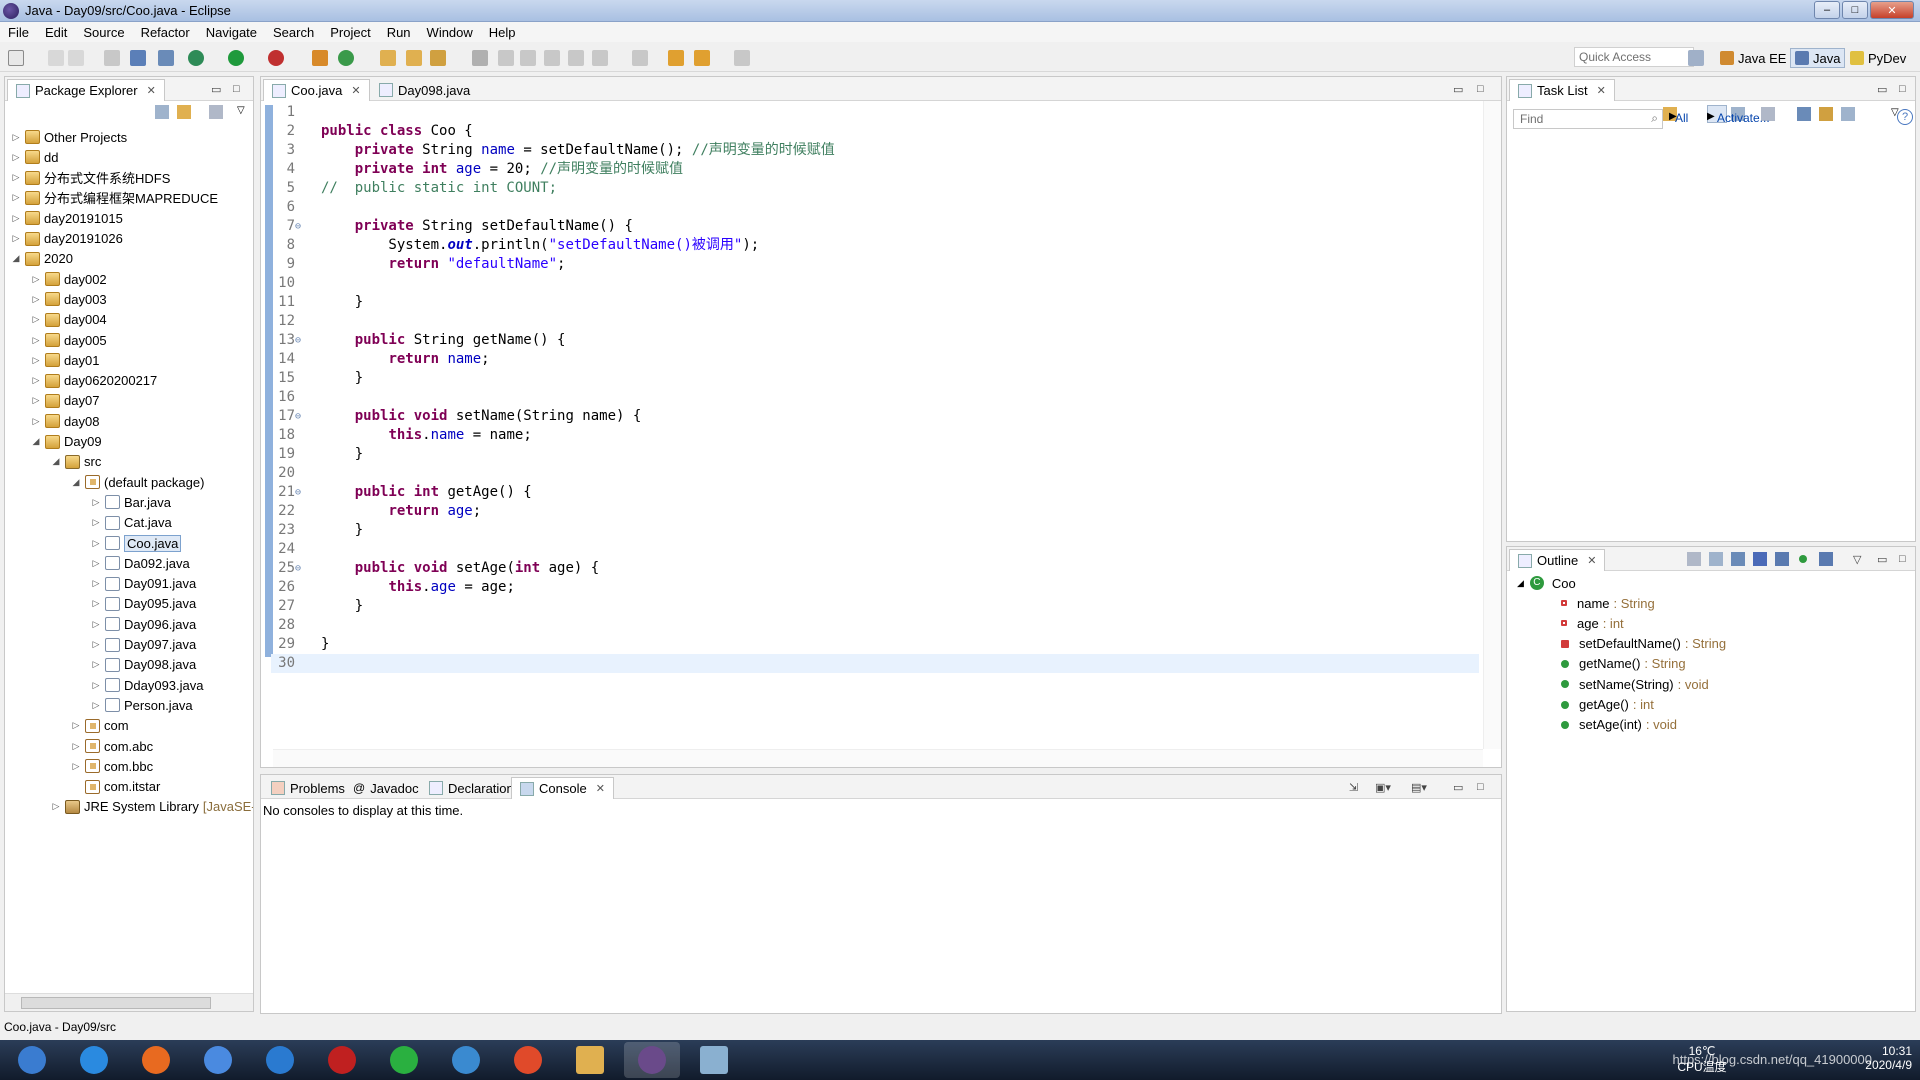  Describe the element at coordinates (875, 169) in the screenshot. I see `code-line: 4 private int age = 20; //声明变量的时候赋值` at that location.